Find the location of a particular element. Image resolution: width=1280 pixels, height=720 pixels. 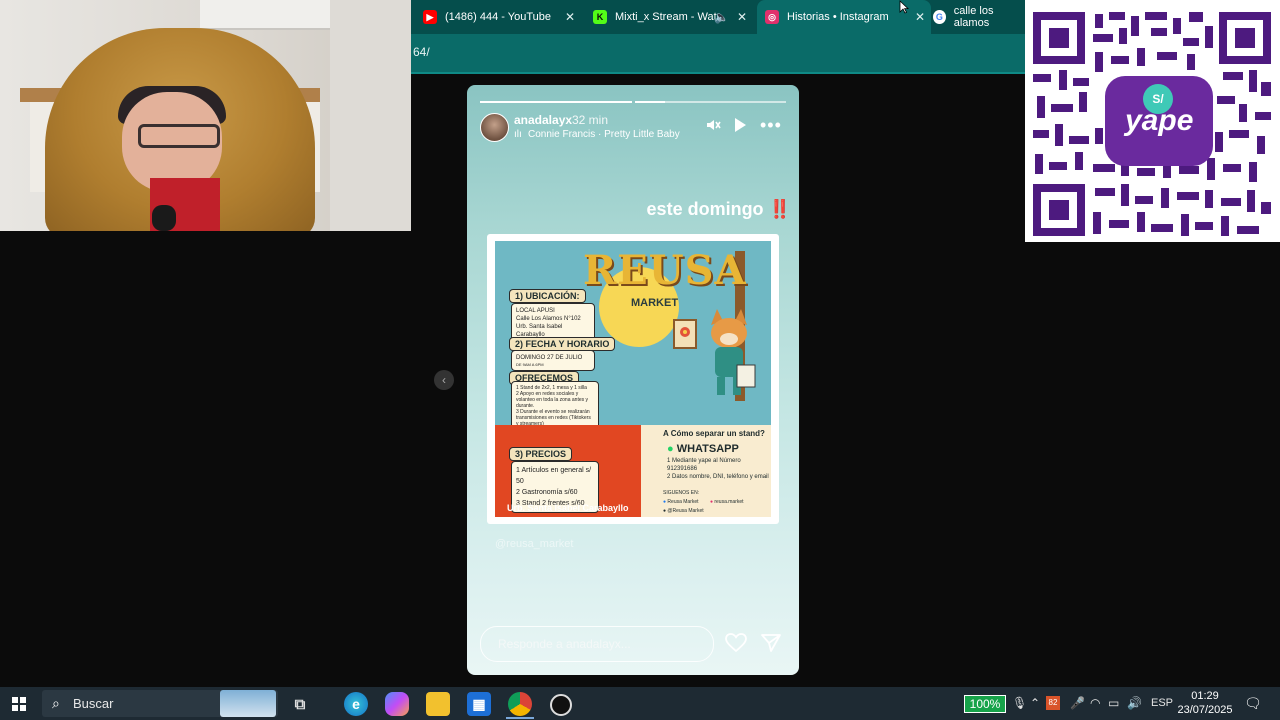

story-username: anadalayx is located at coordinates (543, 120).